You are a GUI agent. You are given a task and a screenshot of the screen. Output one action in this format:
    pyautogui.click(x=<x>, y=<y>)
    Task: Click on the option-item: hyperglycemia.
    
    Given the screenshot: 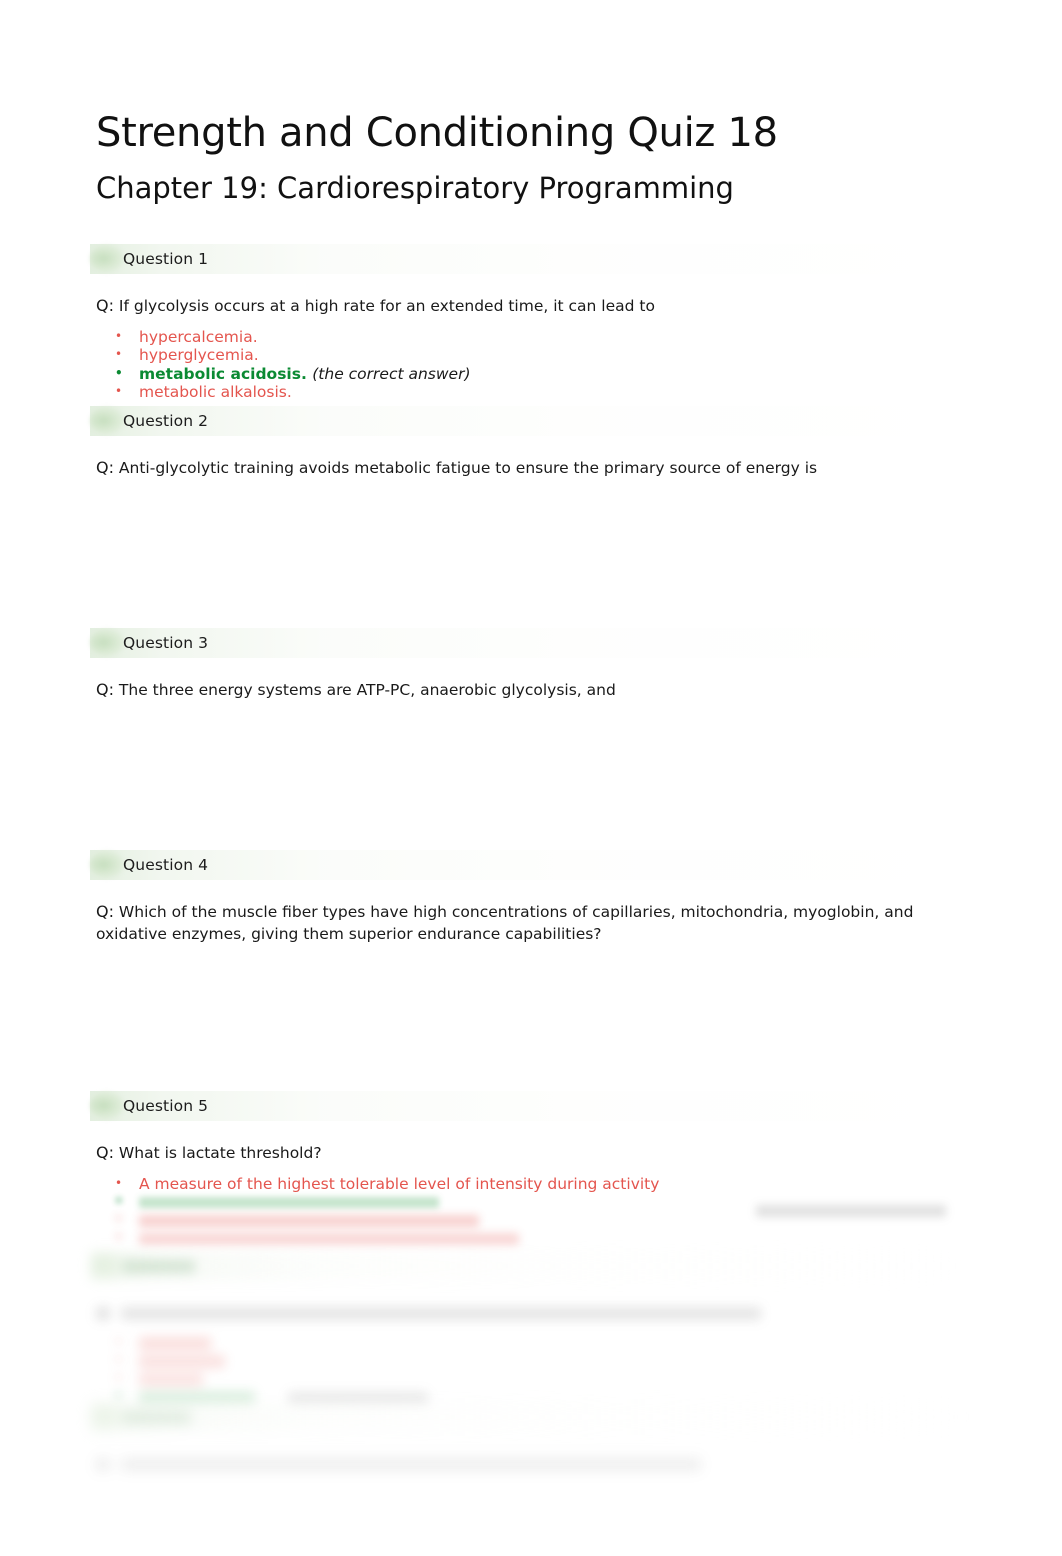 What is the action you would take?
    pyautogui.click(x=532, y=355)
    